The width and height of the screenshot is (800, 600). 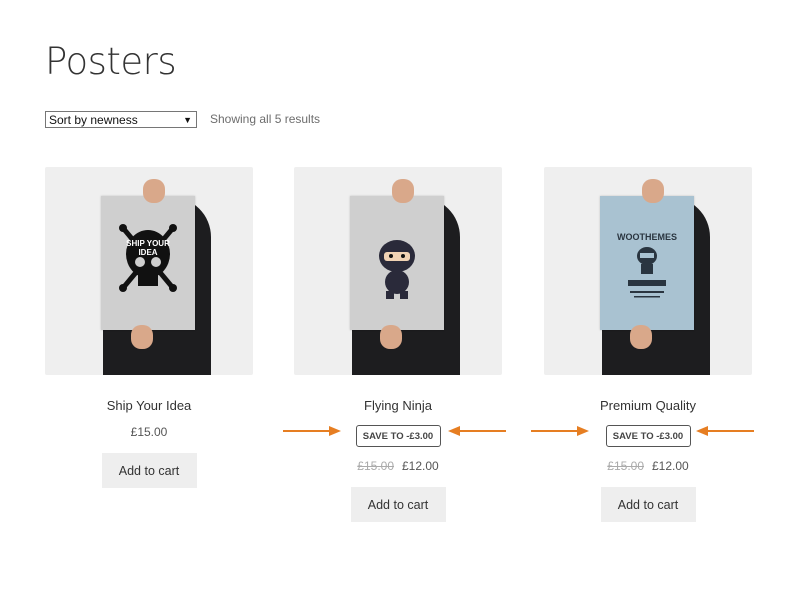 I want to click on product-image, so click(x=398, y=271).